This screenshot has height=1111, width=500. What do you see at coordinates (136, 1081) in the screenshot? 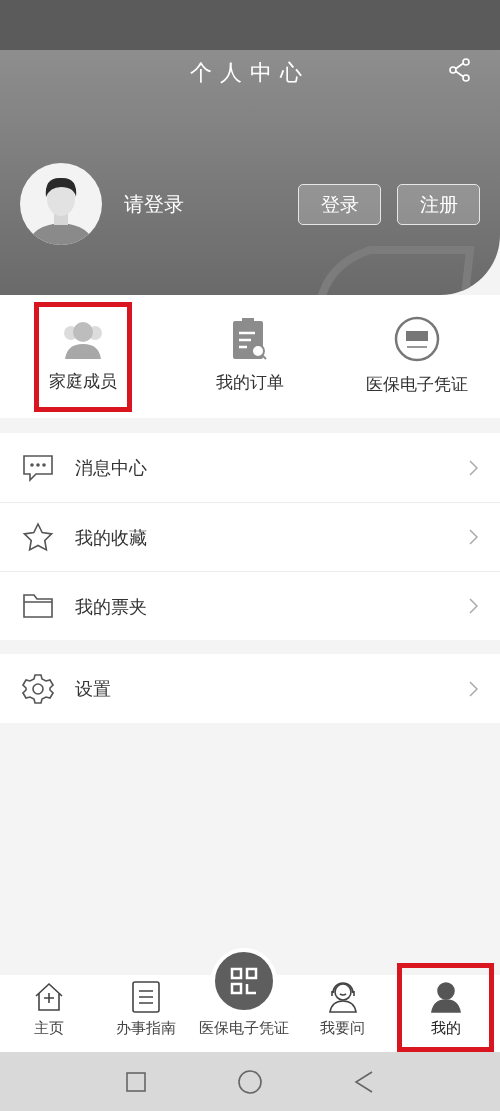
I see `recent-apps-icon` at bounding box center [136, 1081].